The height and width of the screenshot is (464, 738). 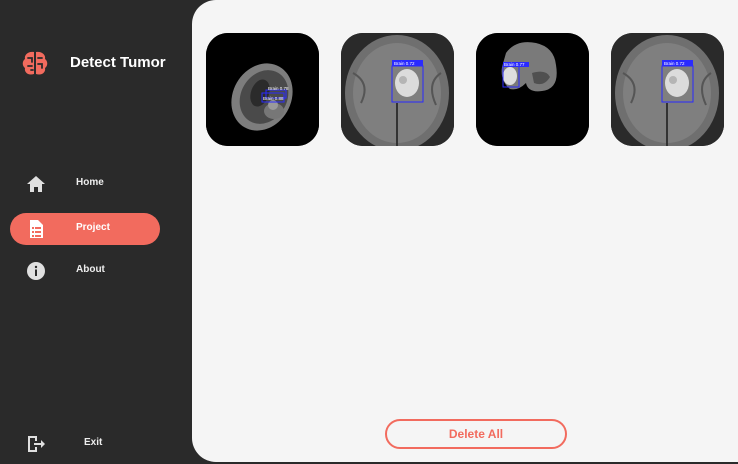 What do you see at coordinates (93, 442) in the screenshot?
I see `exit-label: Exit` at bounding box center [93, 442].